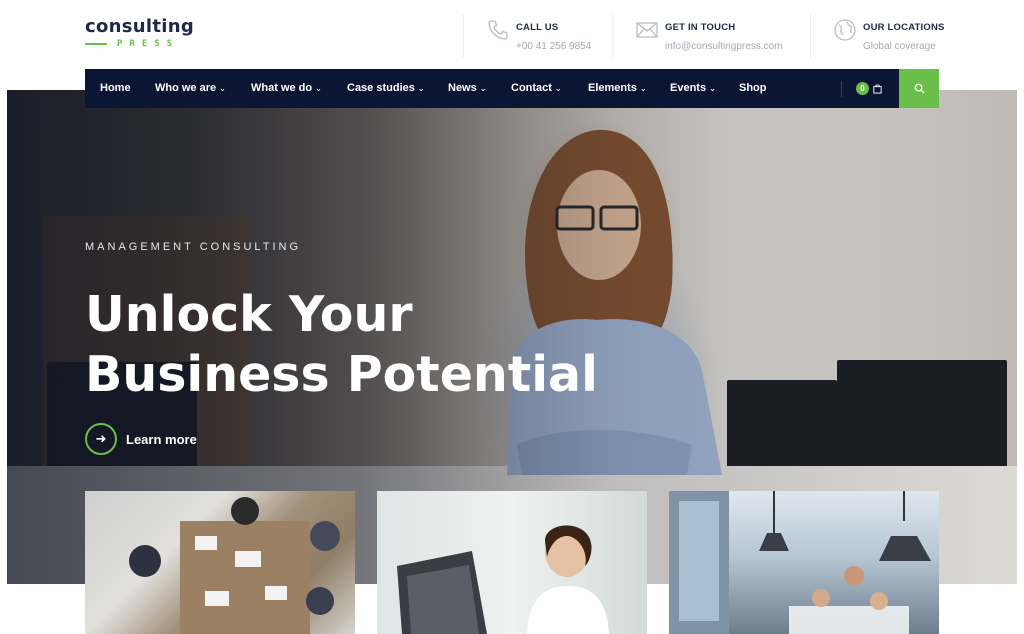 Image resolution: width=1024 pixels, height=634 pixels. What do you see at coordinates (531, 88) in the screenshot?
I see `nav-item-label: Contact` at bounding box center [531, 88].